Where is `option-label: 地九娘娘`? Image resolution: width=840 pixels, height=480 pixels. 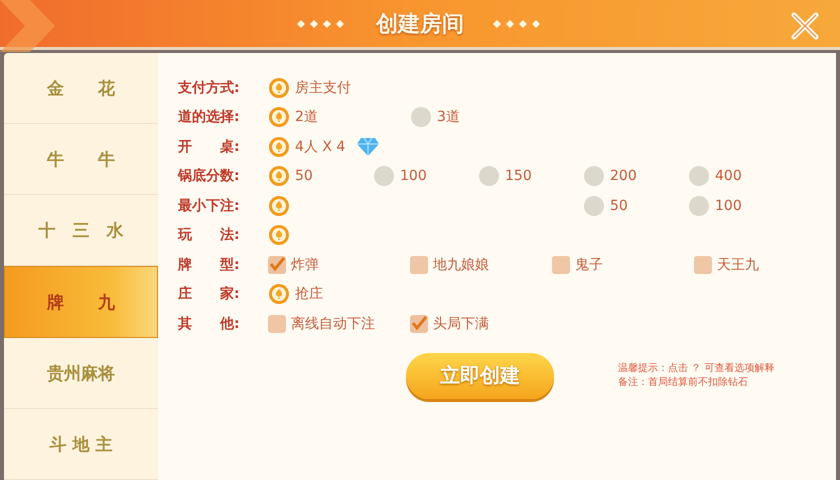 option-label: 地九娘娘 is located at coordinates (461, 265).